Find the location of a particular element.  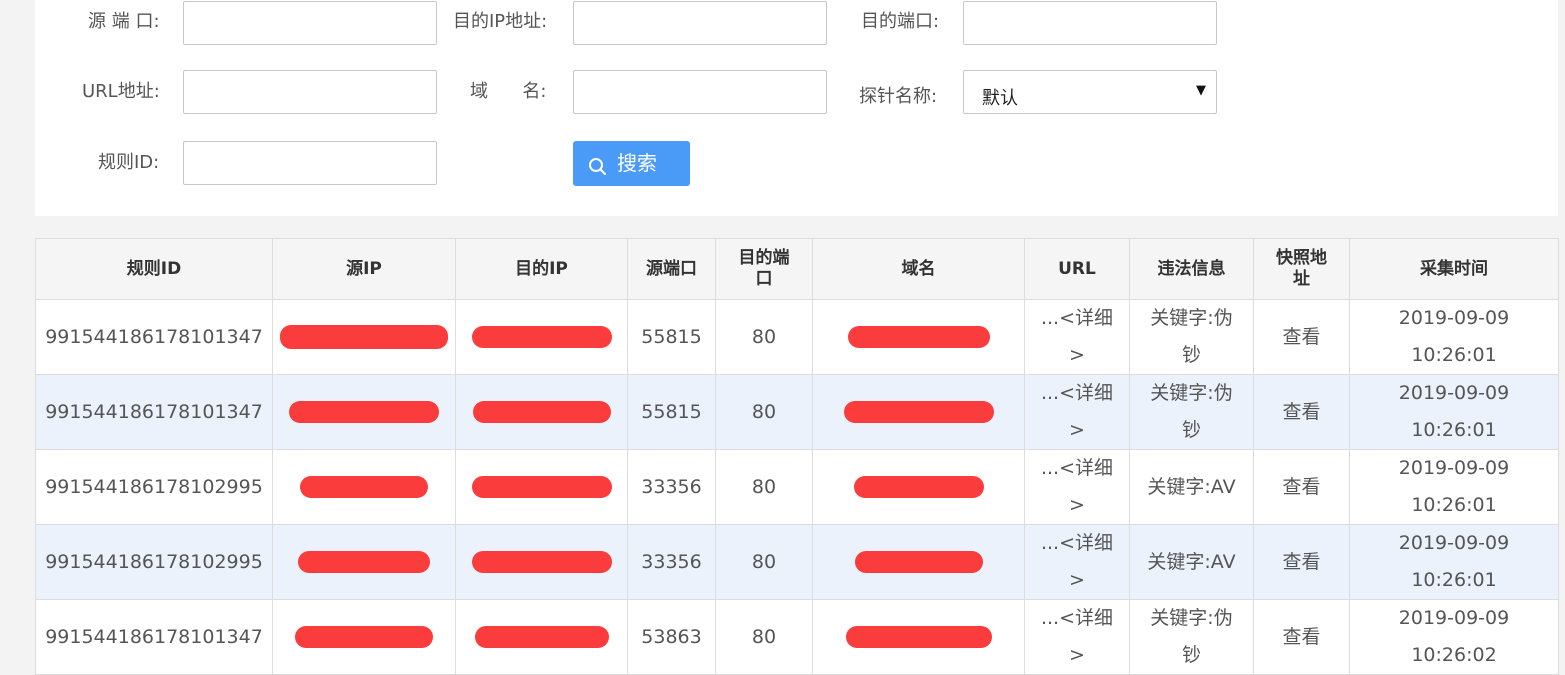

cell-src-port: 53863 is located at coordinates (671, 637).